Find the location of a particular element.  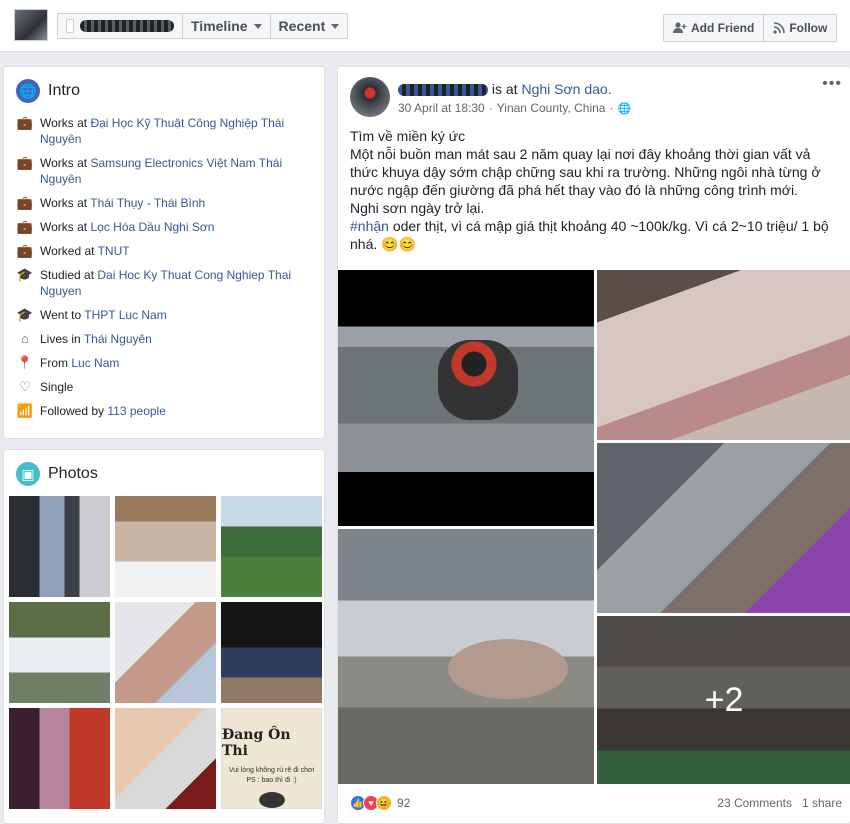

post-header: is at Nghi Sơn dao. is located at coordinates (505, 89).